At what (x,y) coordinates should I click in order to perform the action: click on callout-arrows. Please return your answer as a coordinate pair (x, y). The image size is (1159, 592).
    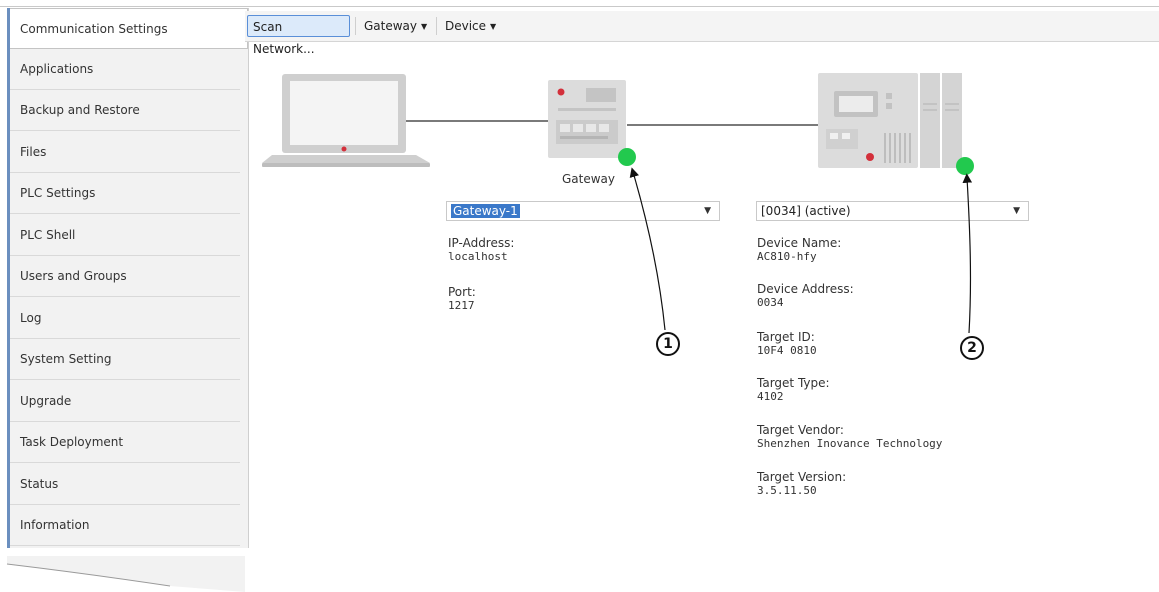
    Looking at the image, I should click on (801, 250).